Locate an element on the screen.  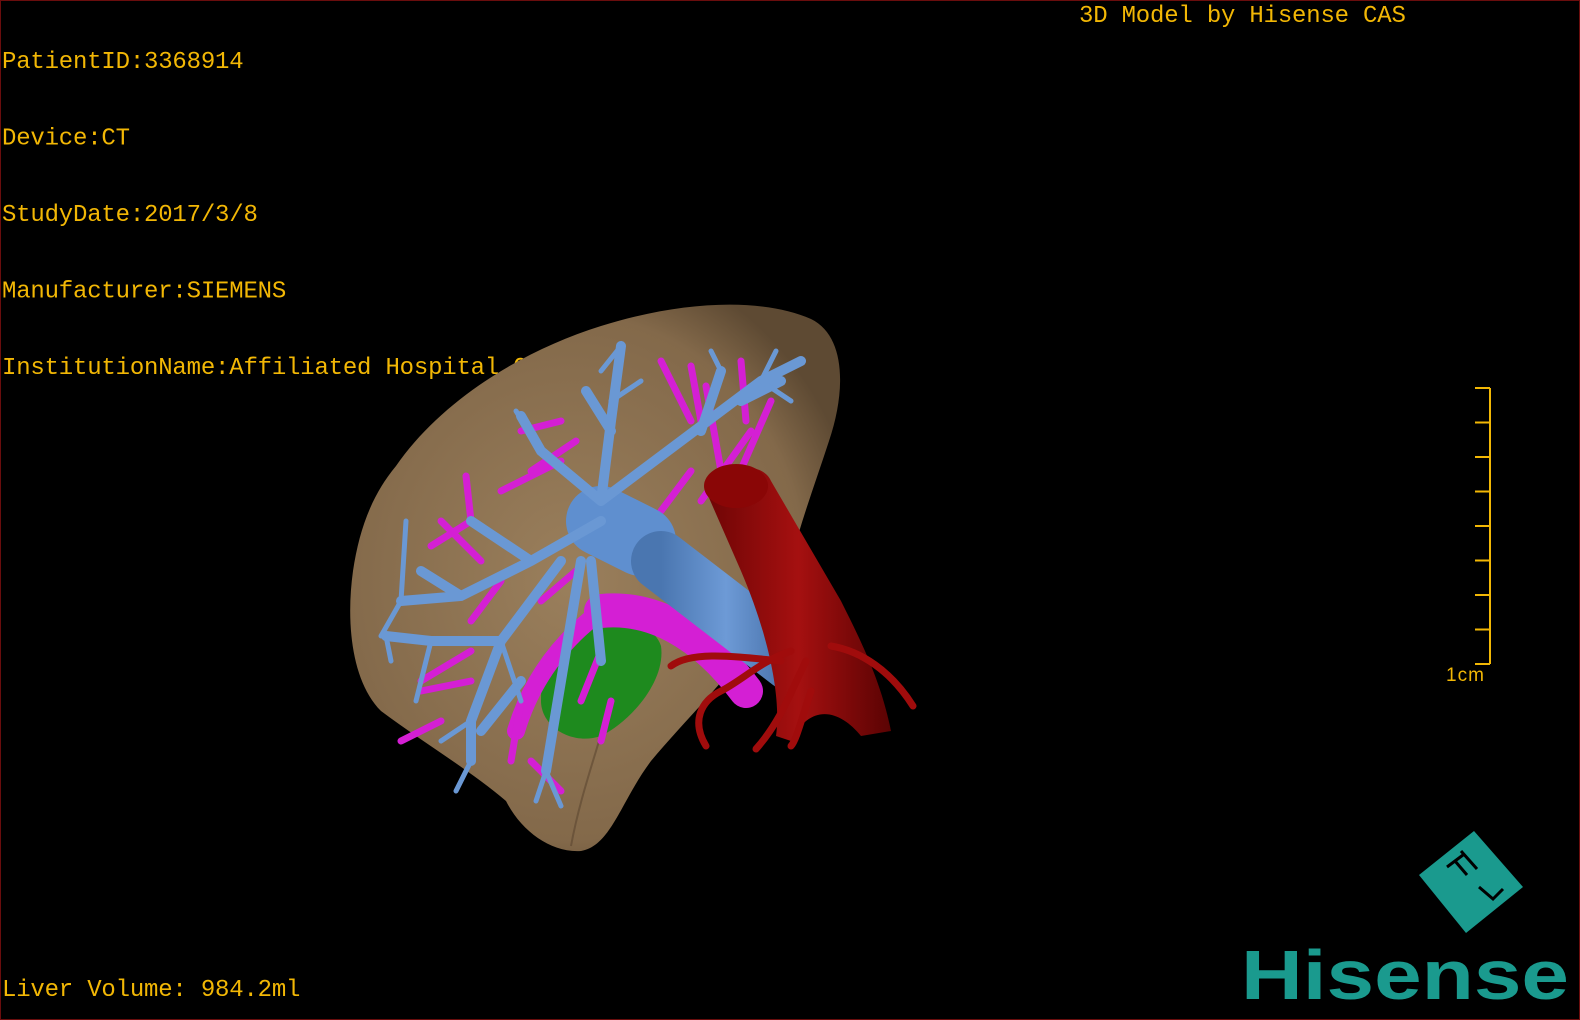
scale-bar is located at coordinates (1483, 526).